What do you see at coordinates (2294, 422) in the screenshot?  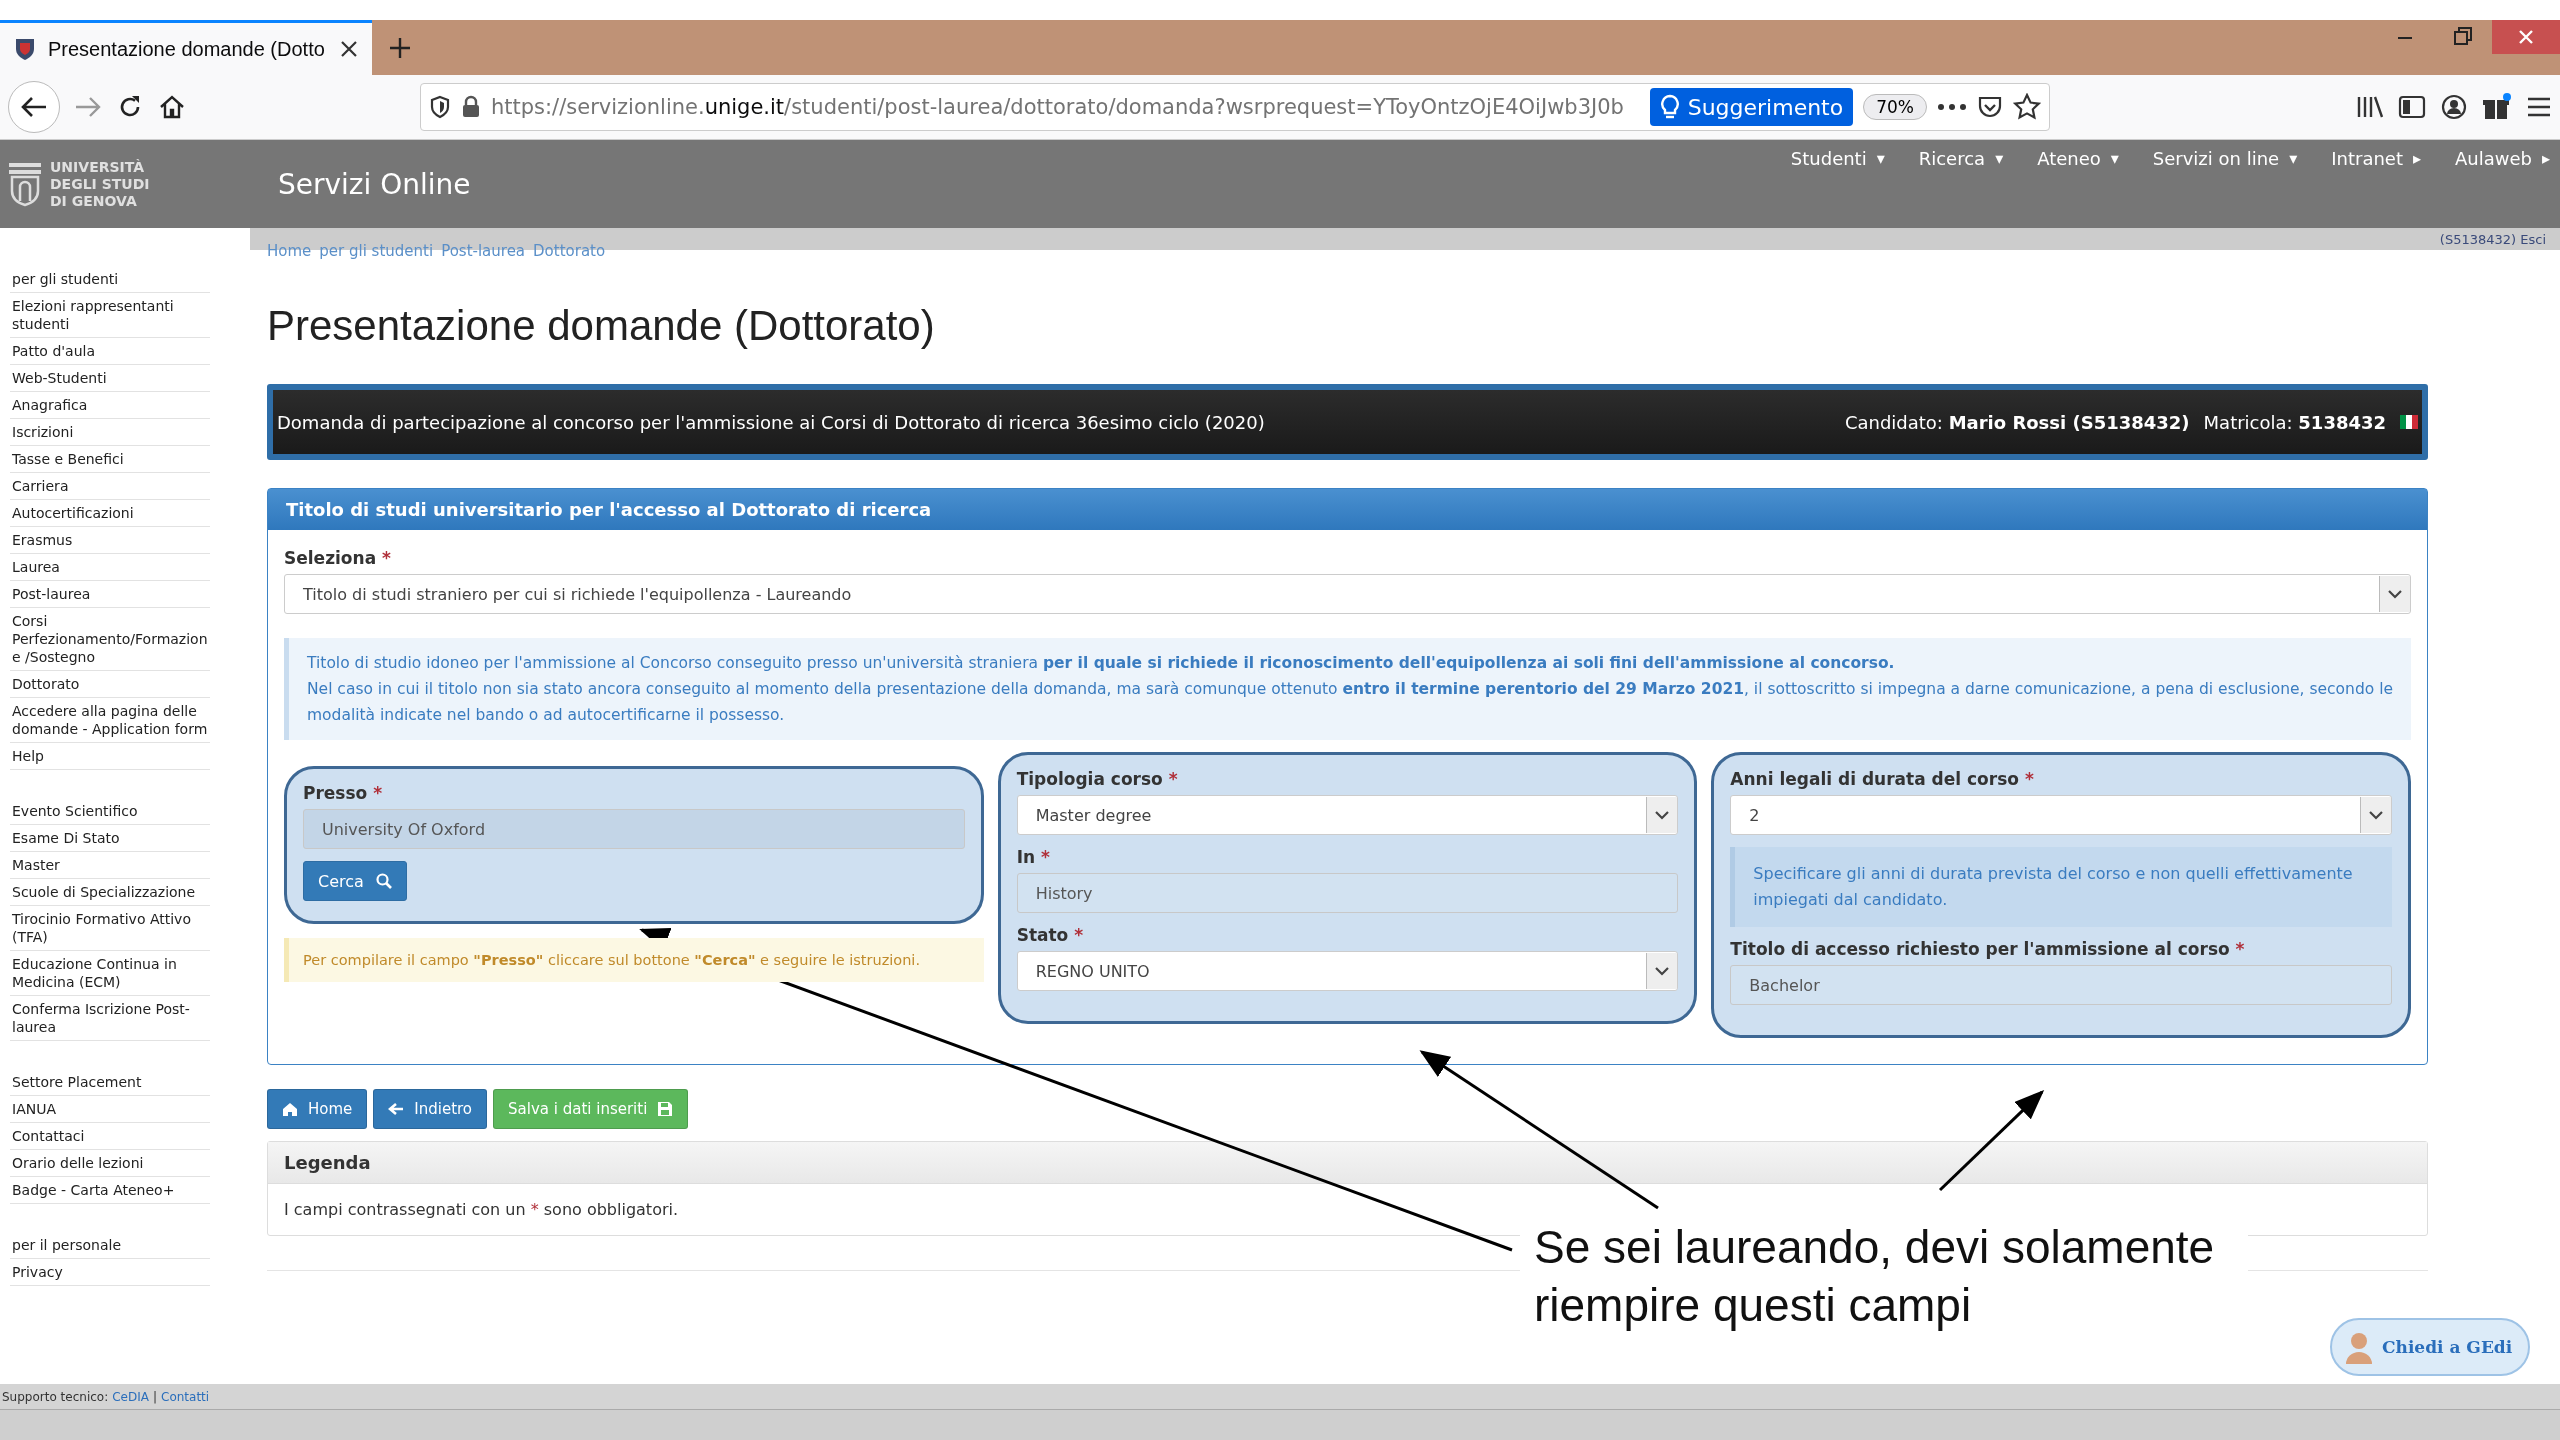 I see `matricola-info: Matricola: 5138432` at bounding box center [2294, 422].